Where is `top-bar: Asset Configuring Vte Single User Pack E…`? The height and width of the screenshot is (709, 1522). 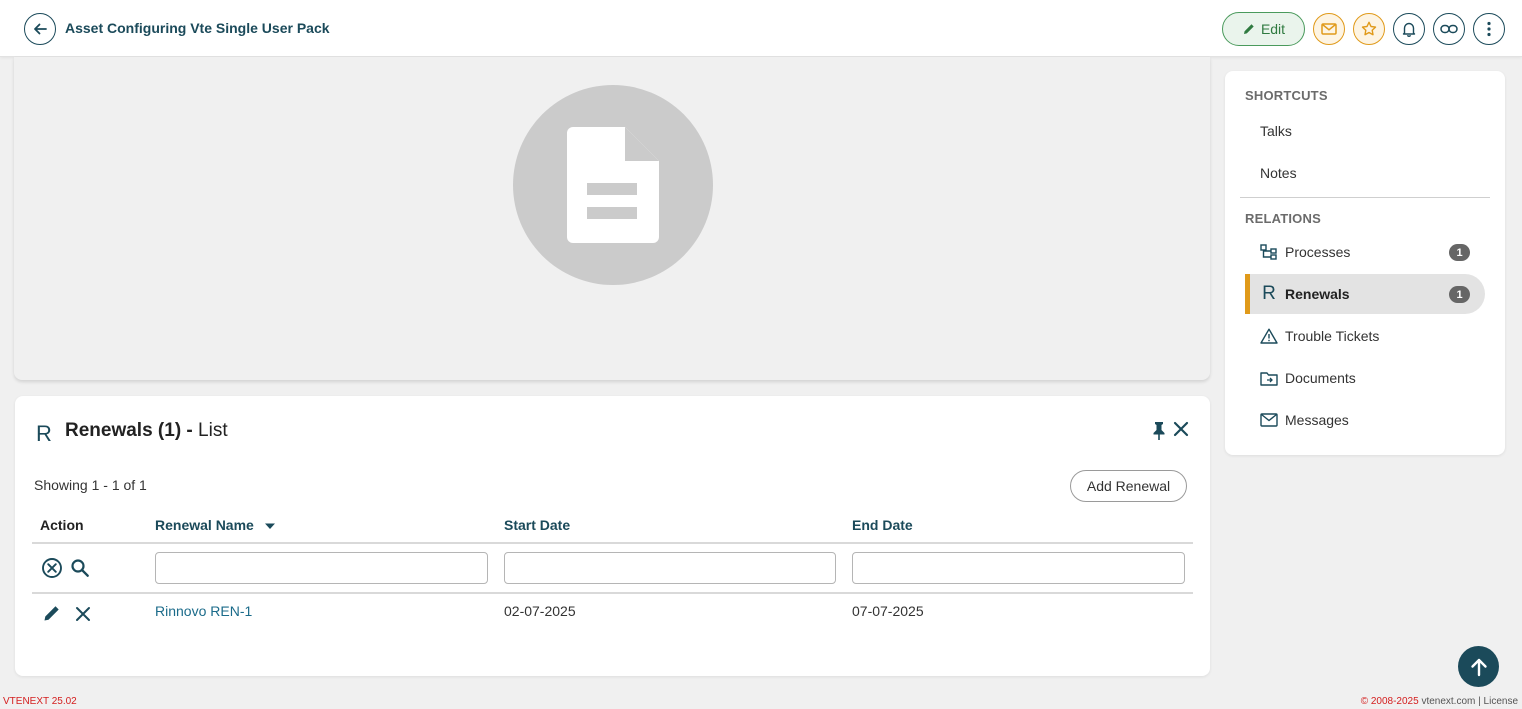 top-bar: Asset Configuring Vte Single User Pack E… is located at coordinates (761, 28).